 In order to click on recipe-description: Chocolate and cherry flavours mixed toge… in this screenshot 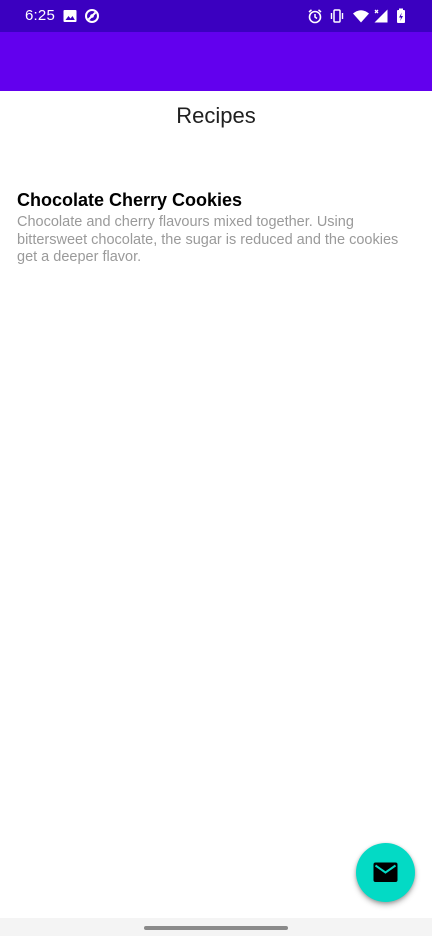, I will do `click(208, 239)`.